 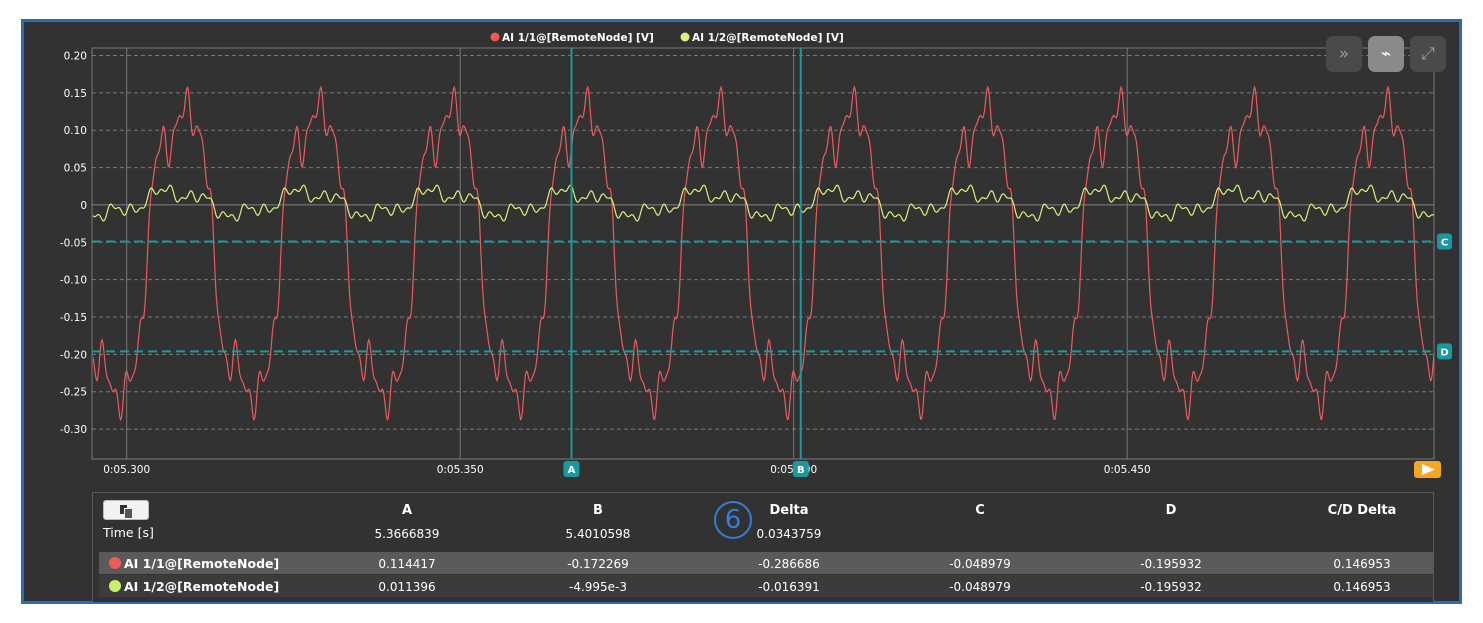 What do you see at coordinates (75, 131) in the screenshot?
I see `y-tick-label: 0.10` at bounding box center [75, 131].